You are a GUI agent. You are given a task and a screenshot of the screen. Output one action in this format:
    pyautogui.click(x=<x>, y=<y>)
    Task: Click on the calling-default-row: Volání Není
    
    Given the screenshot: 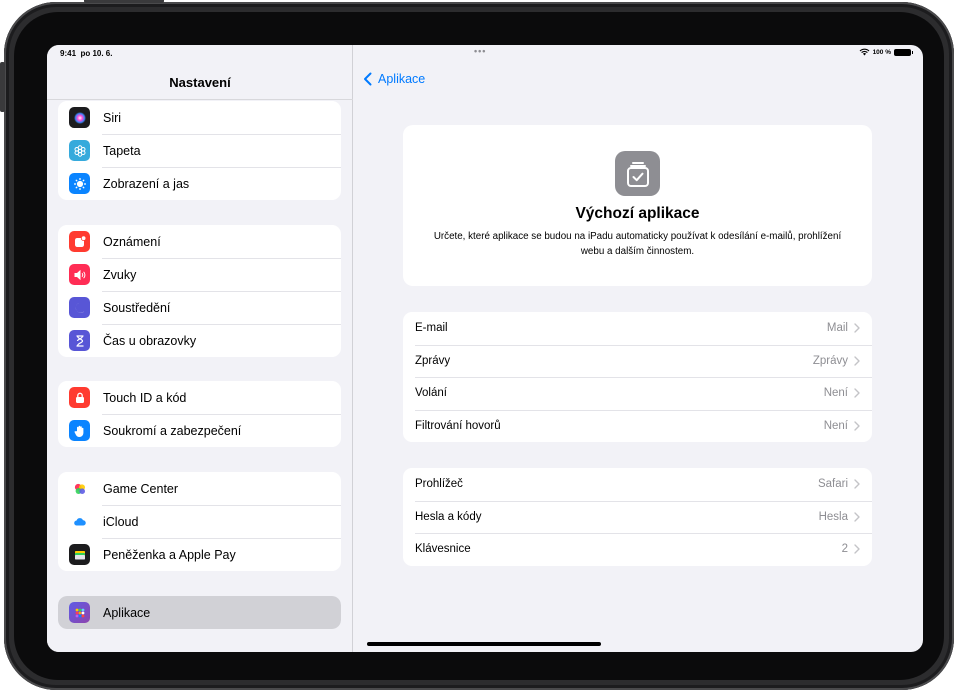 What is the action you would take?
    pyautogui.click(x=637, y=393)
    